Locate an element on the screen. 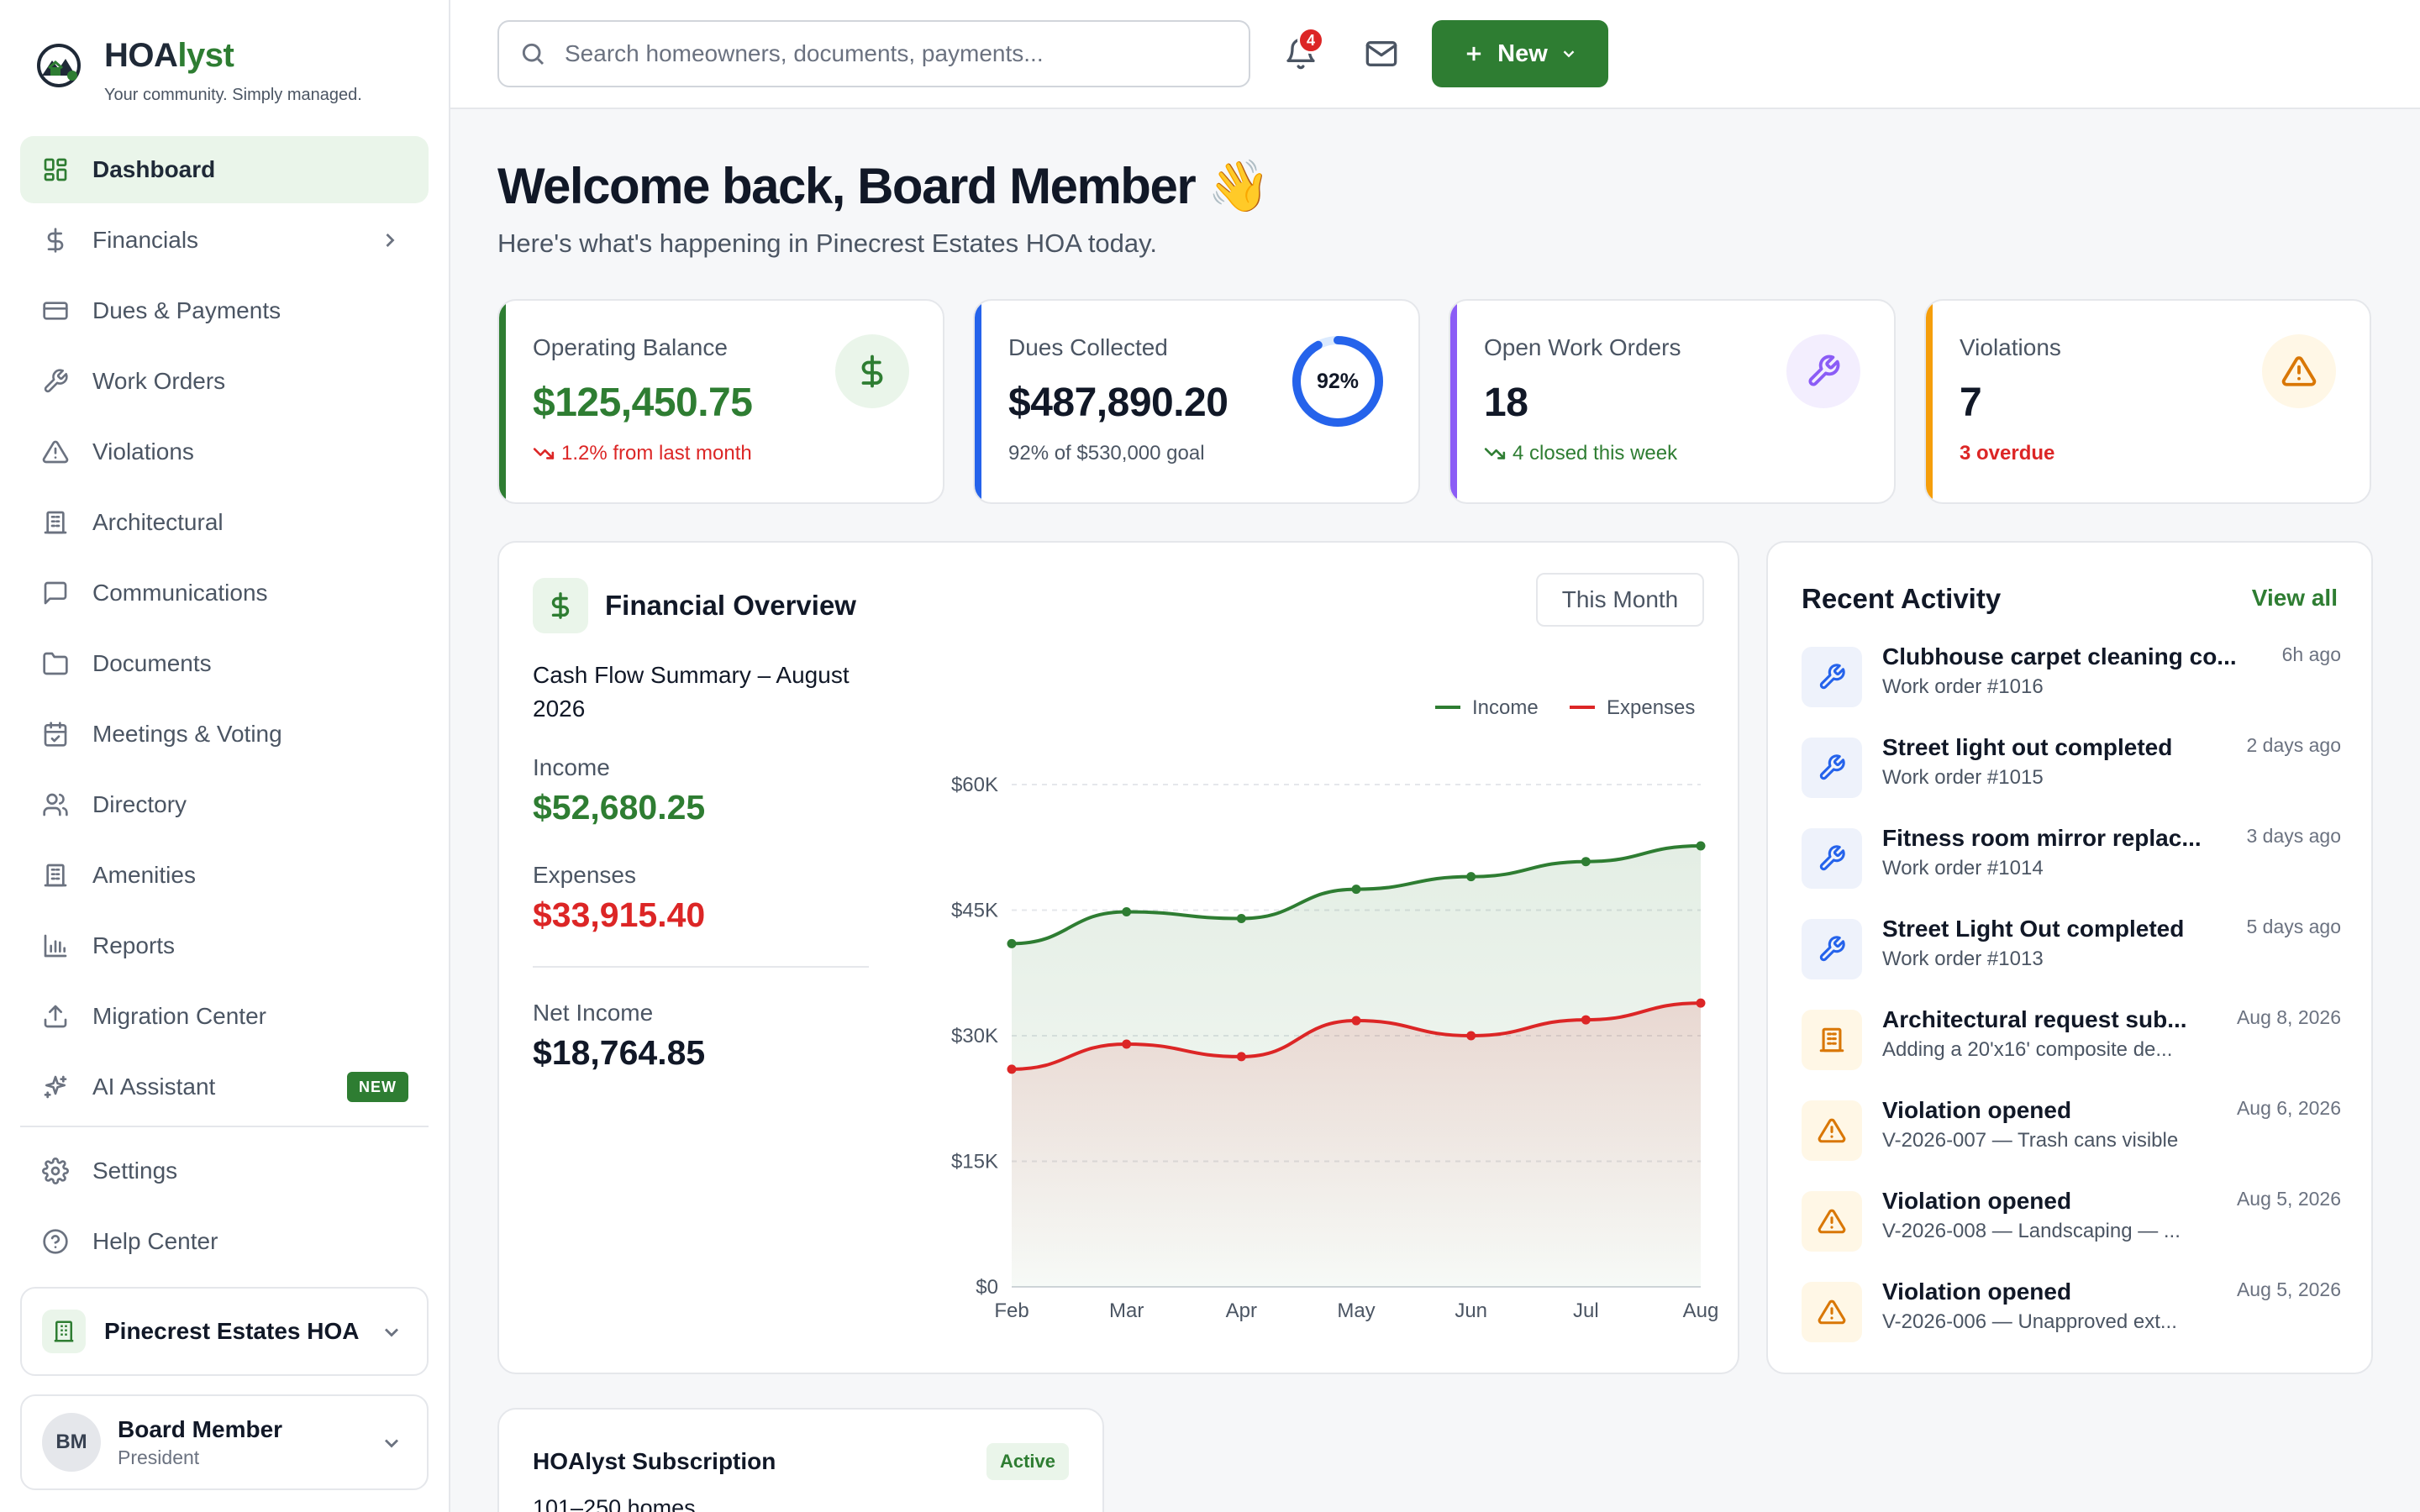  sidebar-item-migration-center: Migration Center is located at coordinates (225, 1016).